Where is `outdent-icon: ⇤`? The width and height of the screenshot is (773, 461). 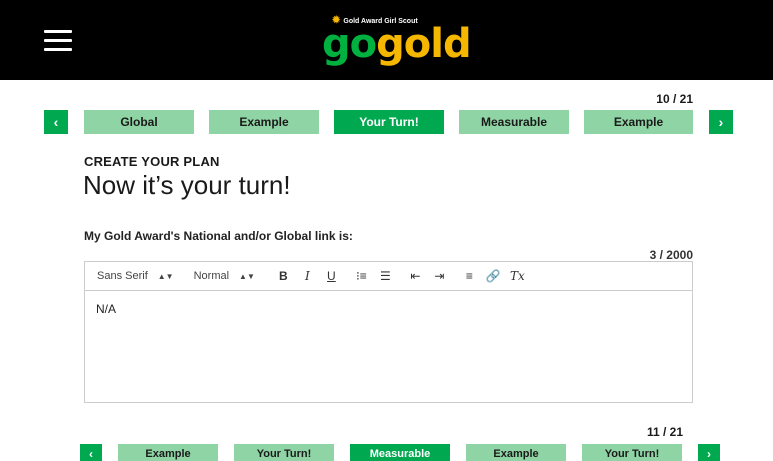
outdent-icon: ⇤ is located at coordinates (415, 276).